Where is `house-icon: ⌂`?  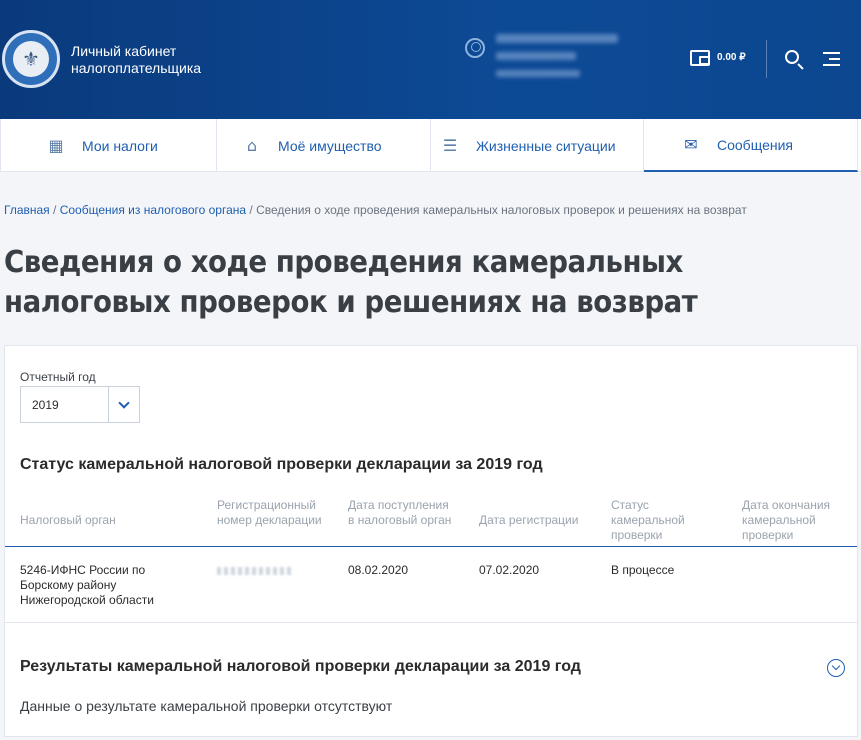
house-icon: ⌂ is located at coordinates (252, 145).